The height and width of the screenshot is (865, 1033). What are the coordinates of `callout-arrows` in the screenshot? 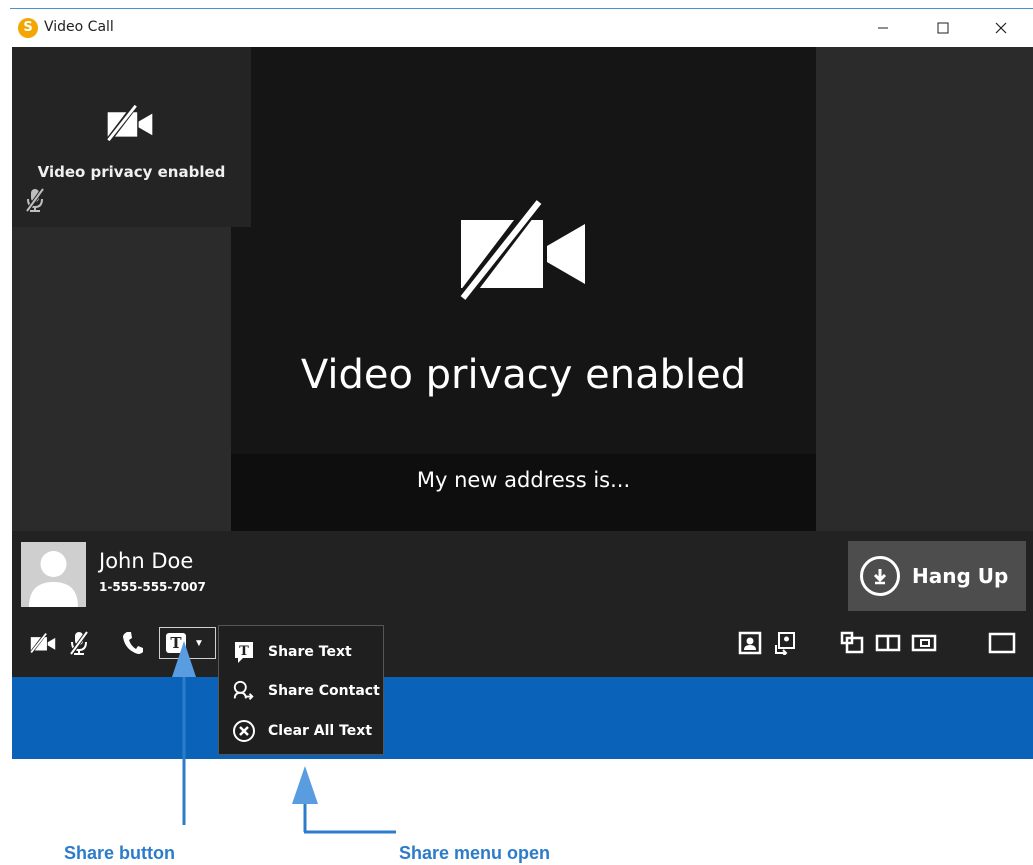 It's located at (284, 737).